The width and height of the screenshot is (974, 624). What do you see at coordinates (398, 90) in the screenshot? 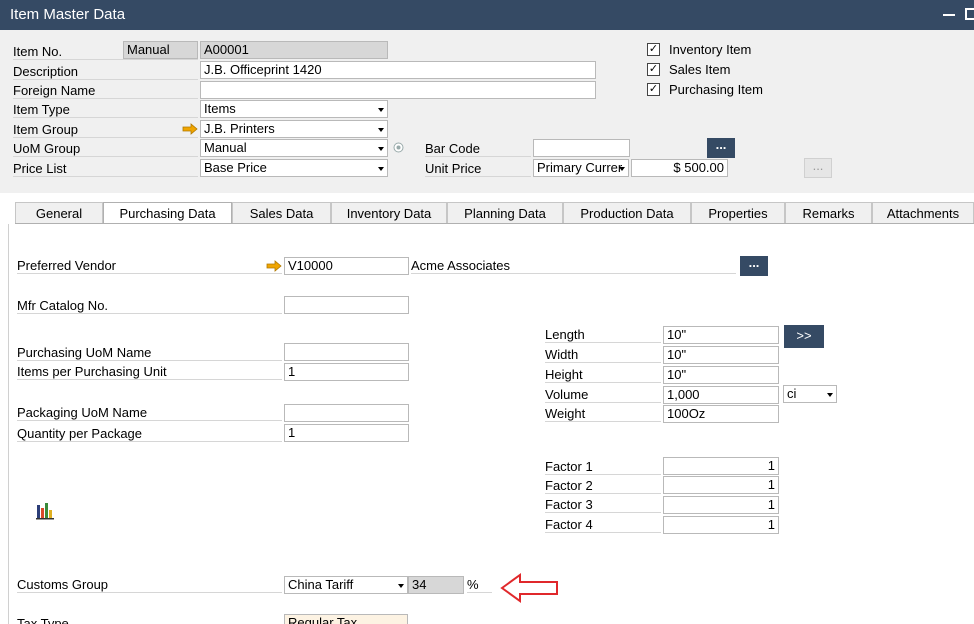
I see `foreign-name-field` at bounding box center [398, 90].